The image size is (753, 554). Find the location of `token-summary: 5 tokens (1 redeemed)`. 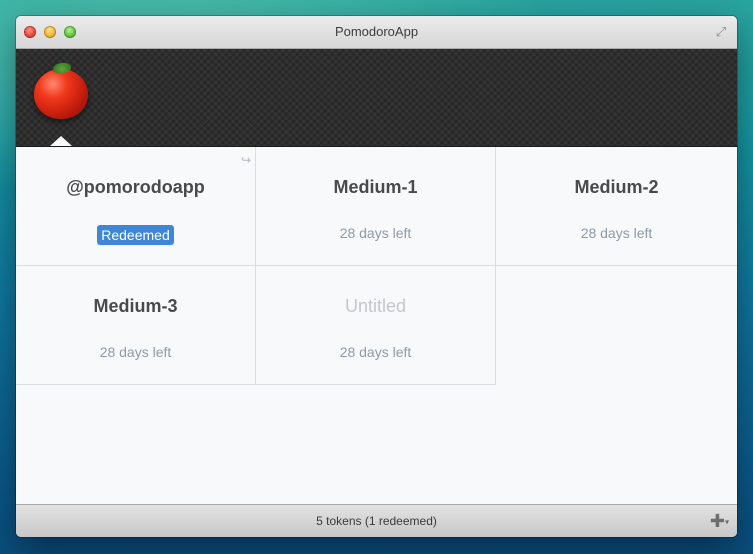

token-summary: 5 tokens (1 redeemed) is located at coordinates (376, 521).